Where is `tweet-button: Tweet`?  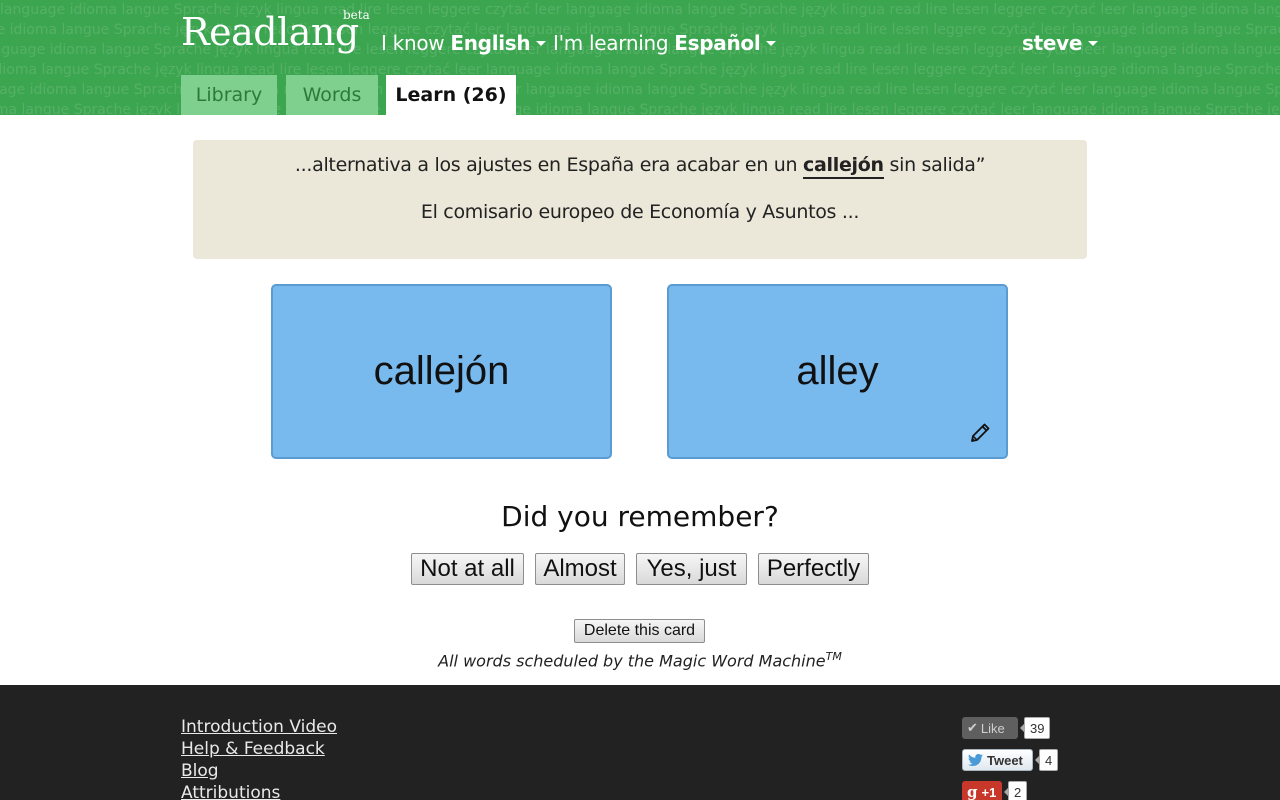 tweet-button: Tweet is located at coordinates (997, 760).